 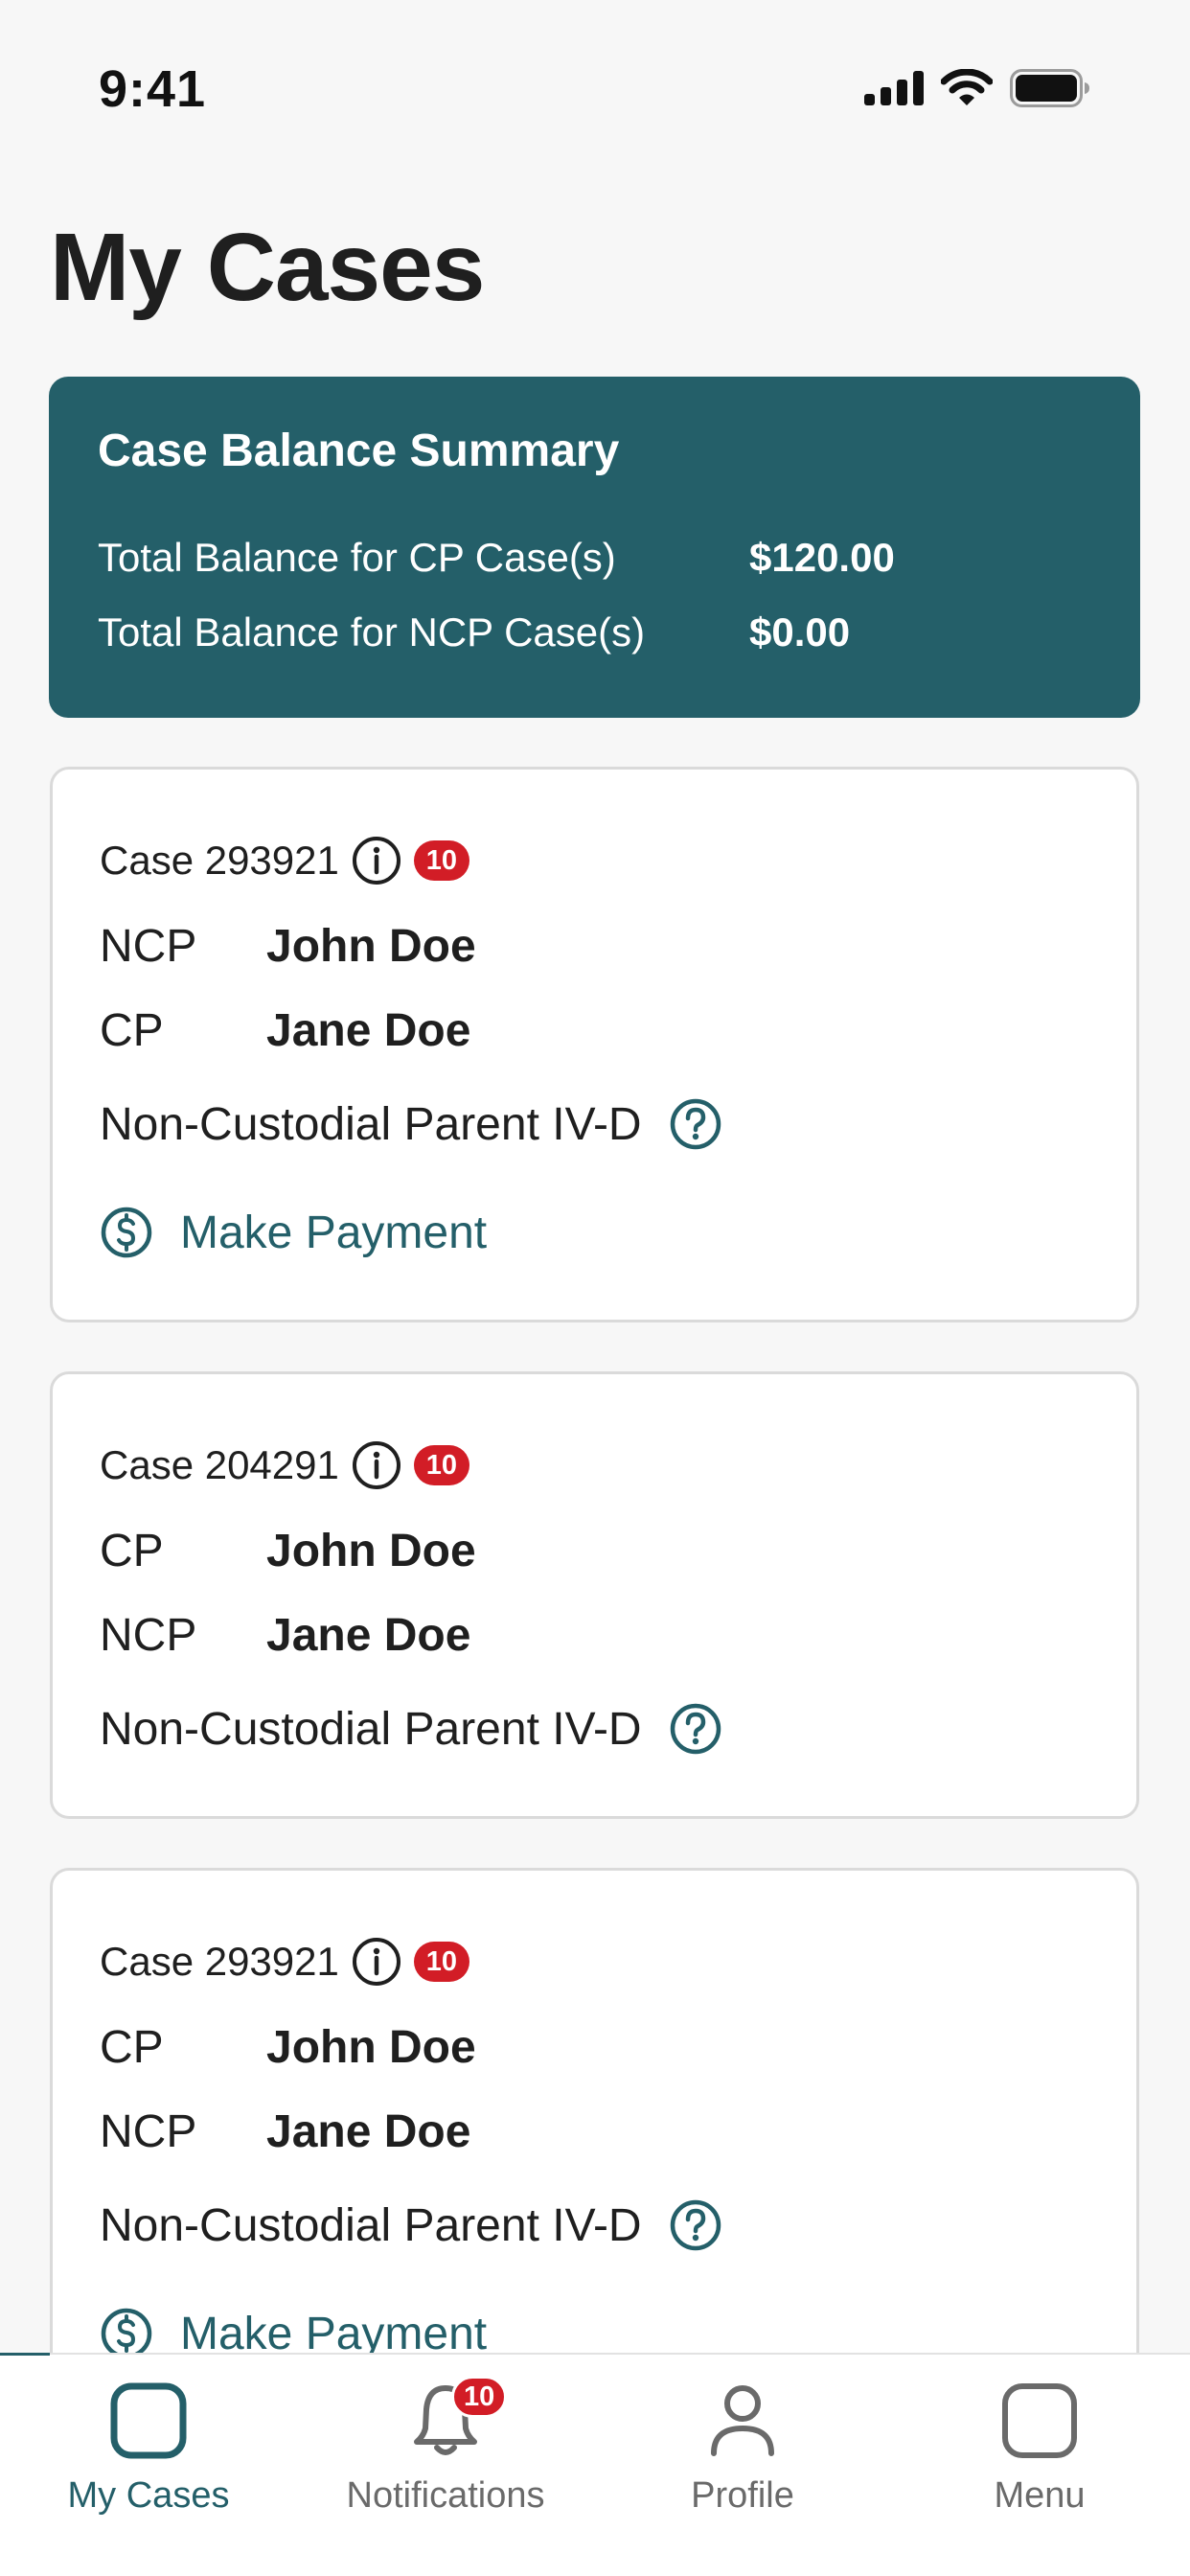 I want to click on cases-icon, so click(x=148, y=2421).